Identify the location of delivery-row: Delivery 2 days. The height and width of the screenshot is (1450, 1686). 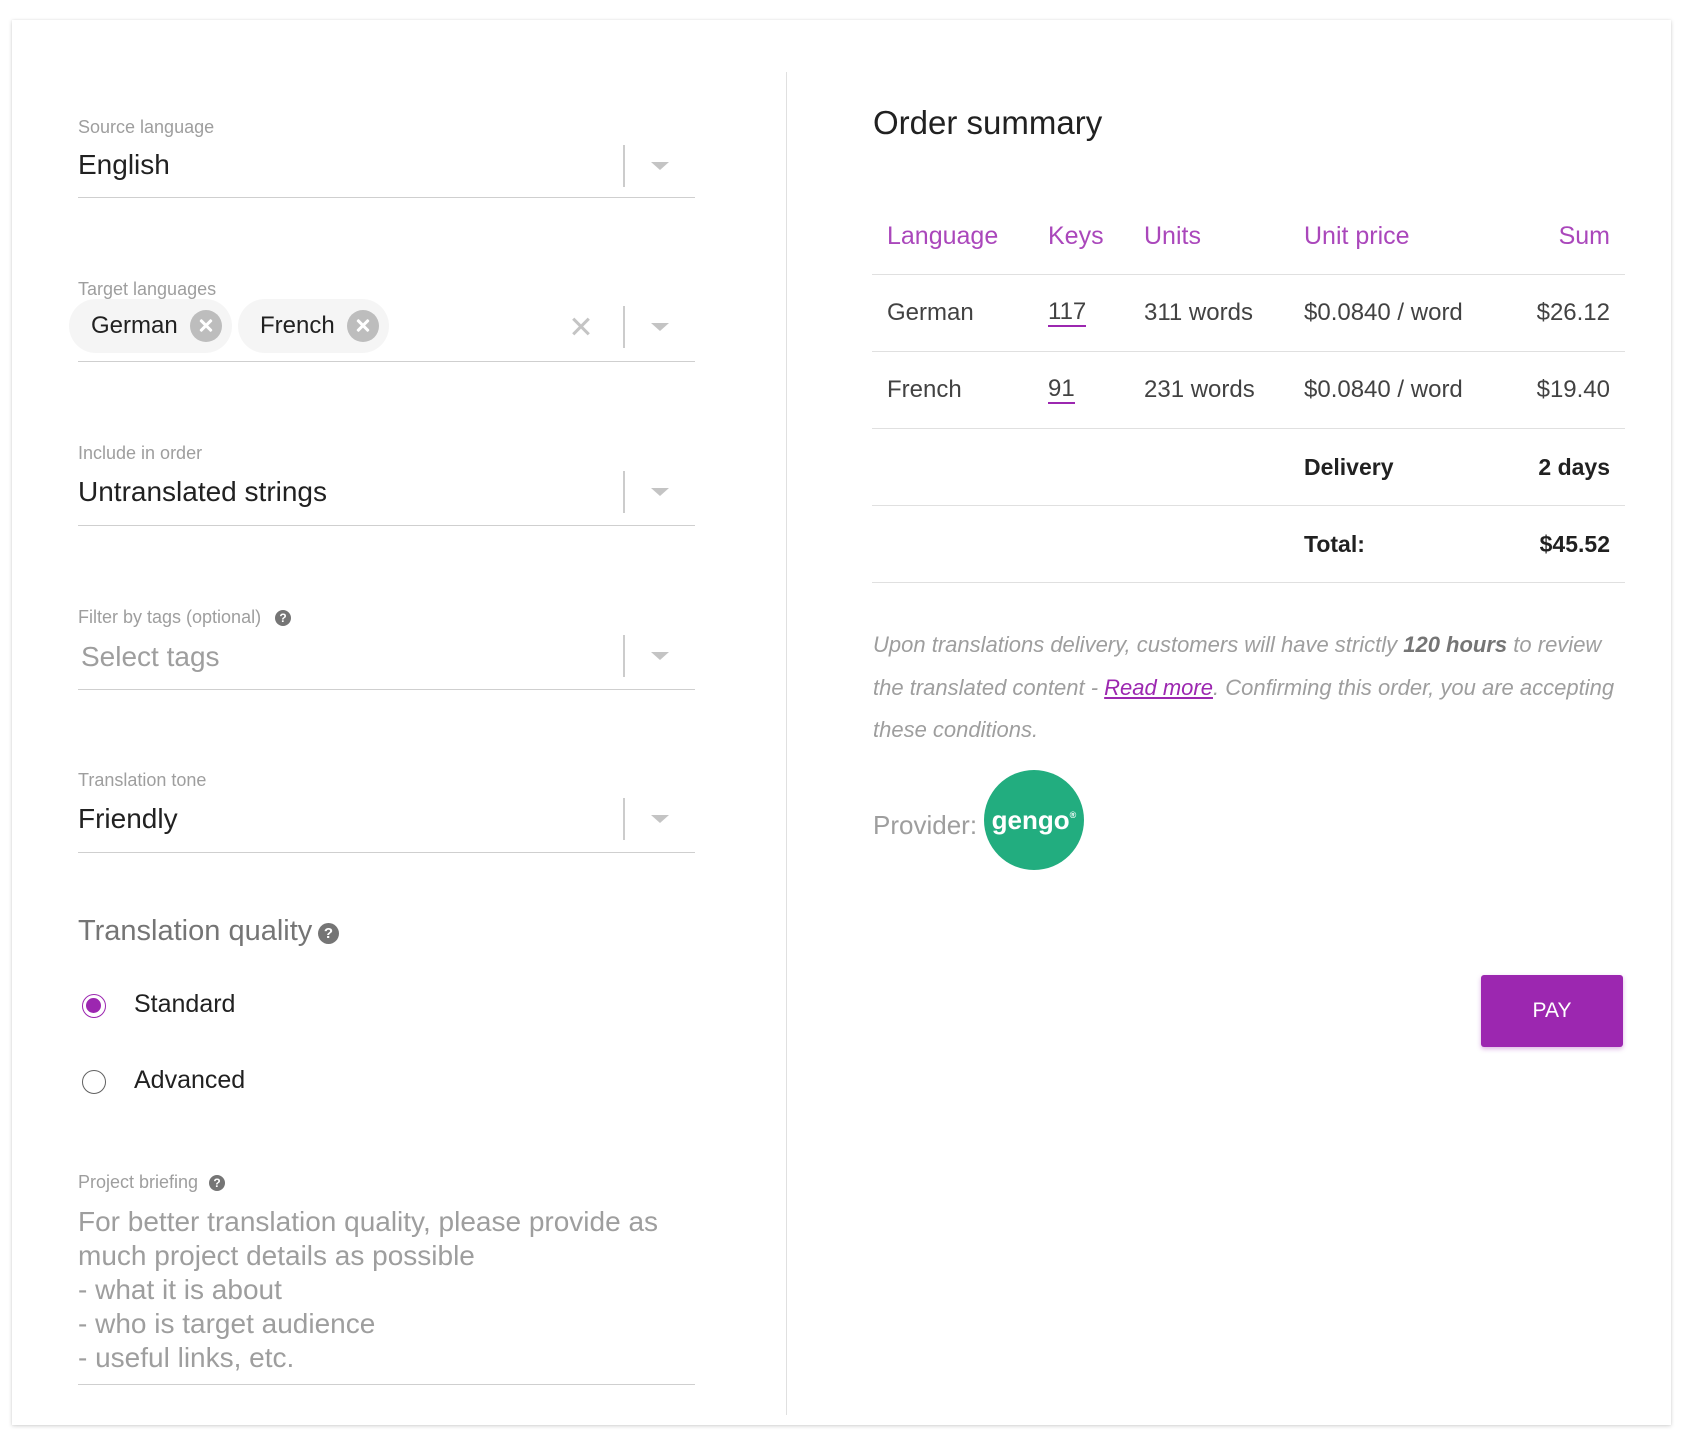
(1248, 467).